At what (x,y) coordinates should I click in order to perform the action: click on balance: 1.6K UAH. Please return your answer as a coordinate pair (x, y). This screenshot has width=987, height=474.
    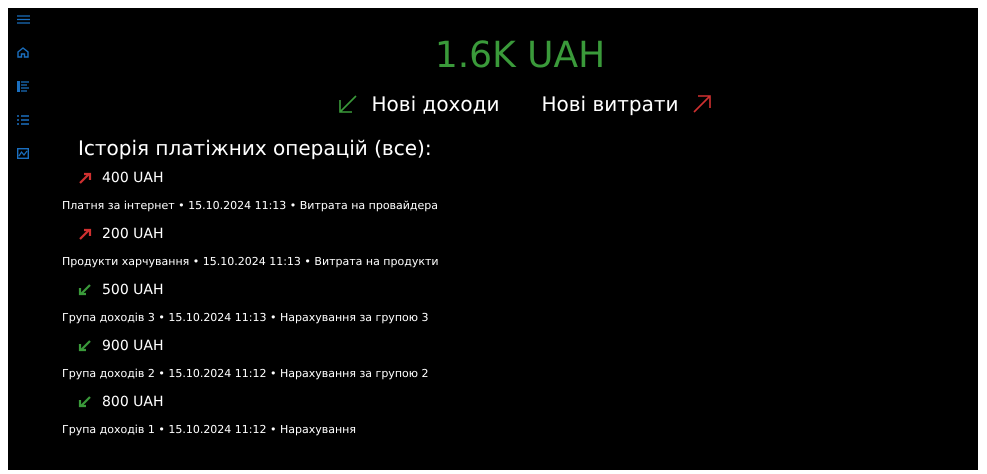
    Looking at the image, I should click on (520, 56).